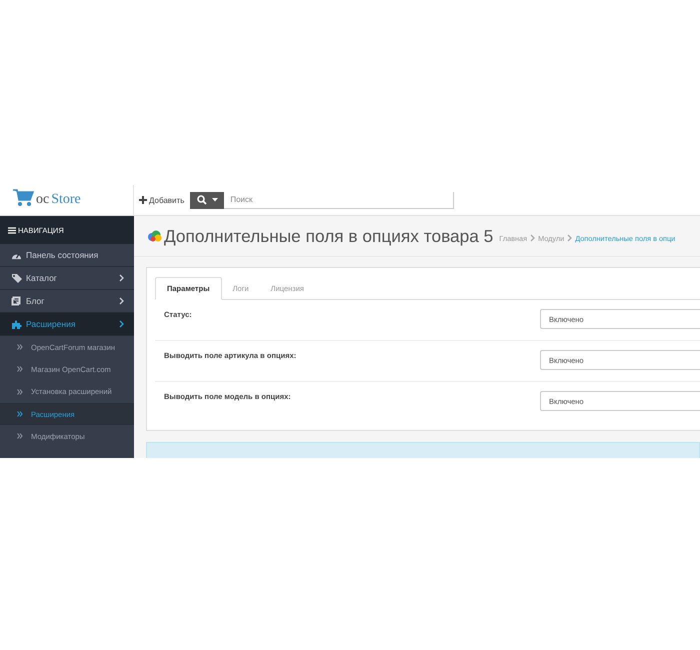 This screenshot has height=650, width=700. What do you see at coordinates (67, 324) in the screenshot?
I see `menu-item: Расширения` at bounding box center [67, 324].